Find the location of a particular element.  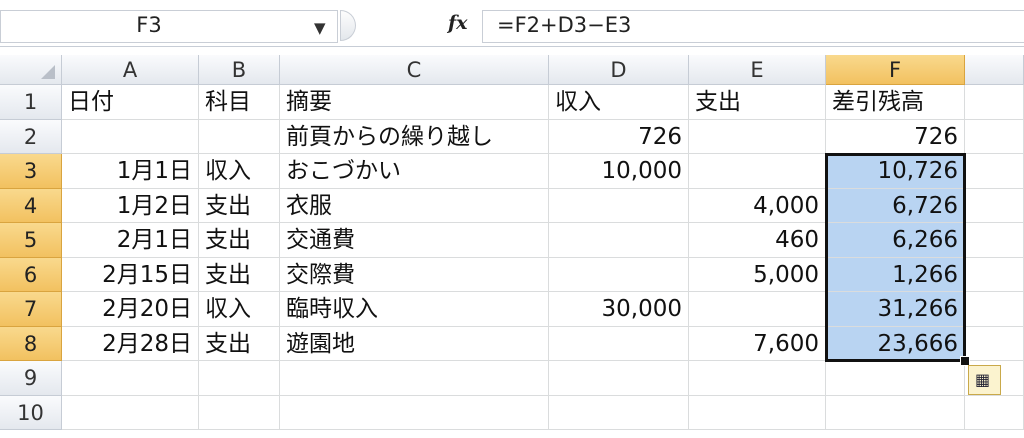

cell-d6 is located at coordinates (619, 274).